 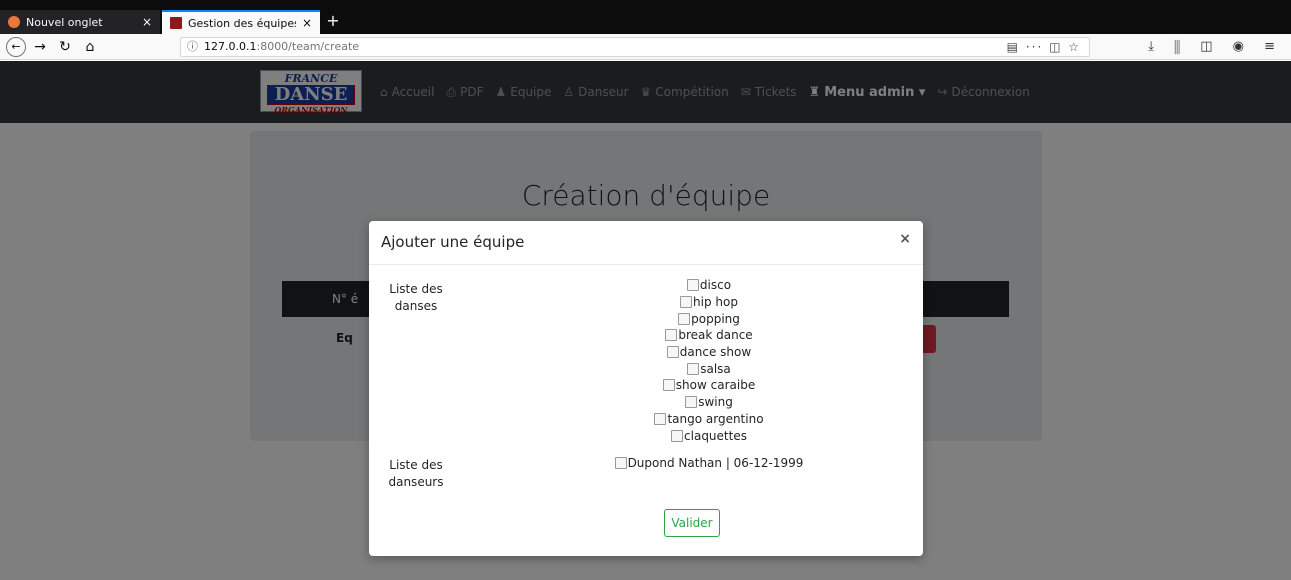 What do you see at coordinates (709, 335) in the screenshot?
I see `dance-option-break-dance: break dance` at bounding box center [709, 335].